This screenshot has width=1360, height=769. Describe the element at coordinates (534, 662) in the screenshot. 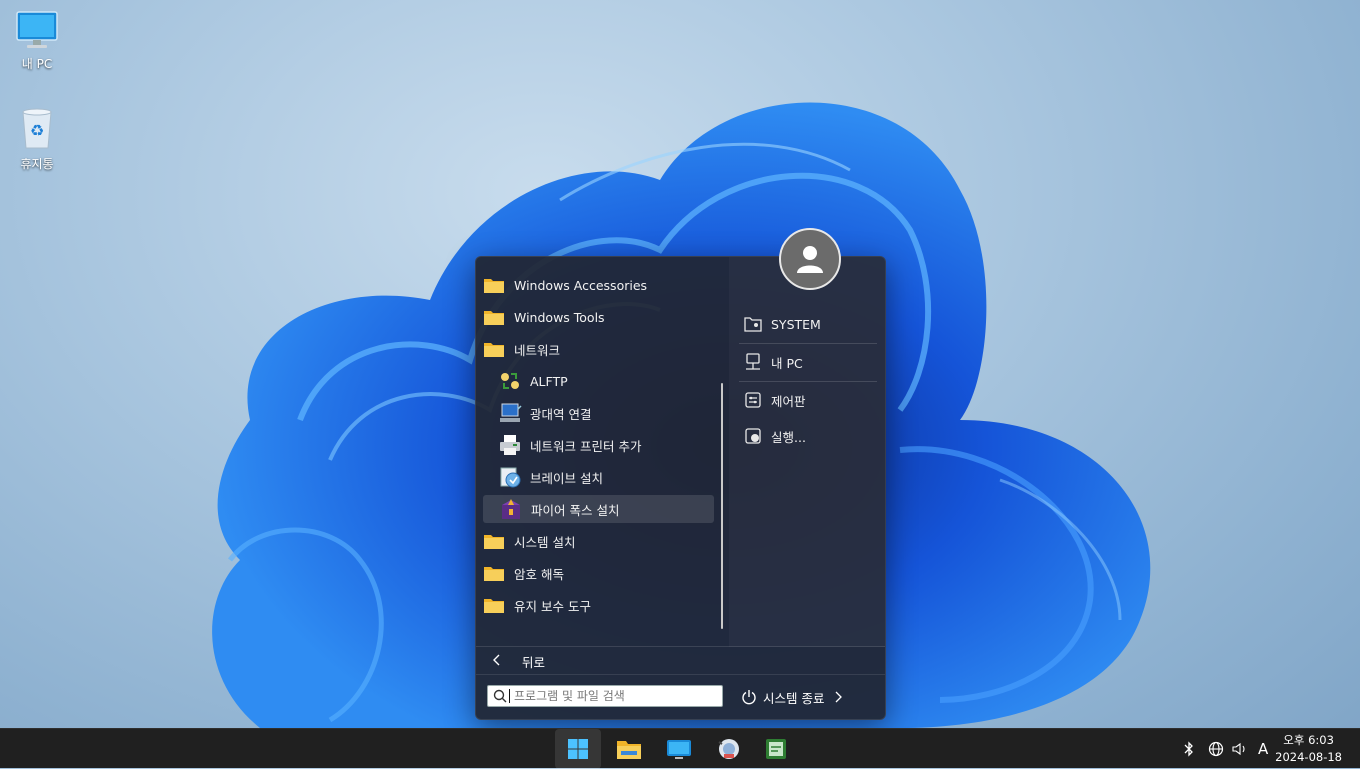

I see `back-label: 뒤로` at that location.